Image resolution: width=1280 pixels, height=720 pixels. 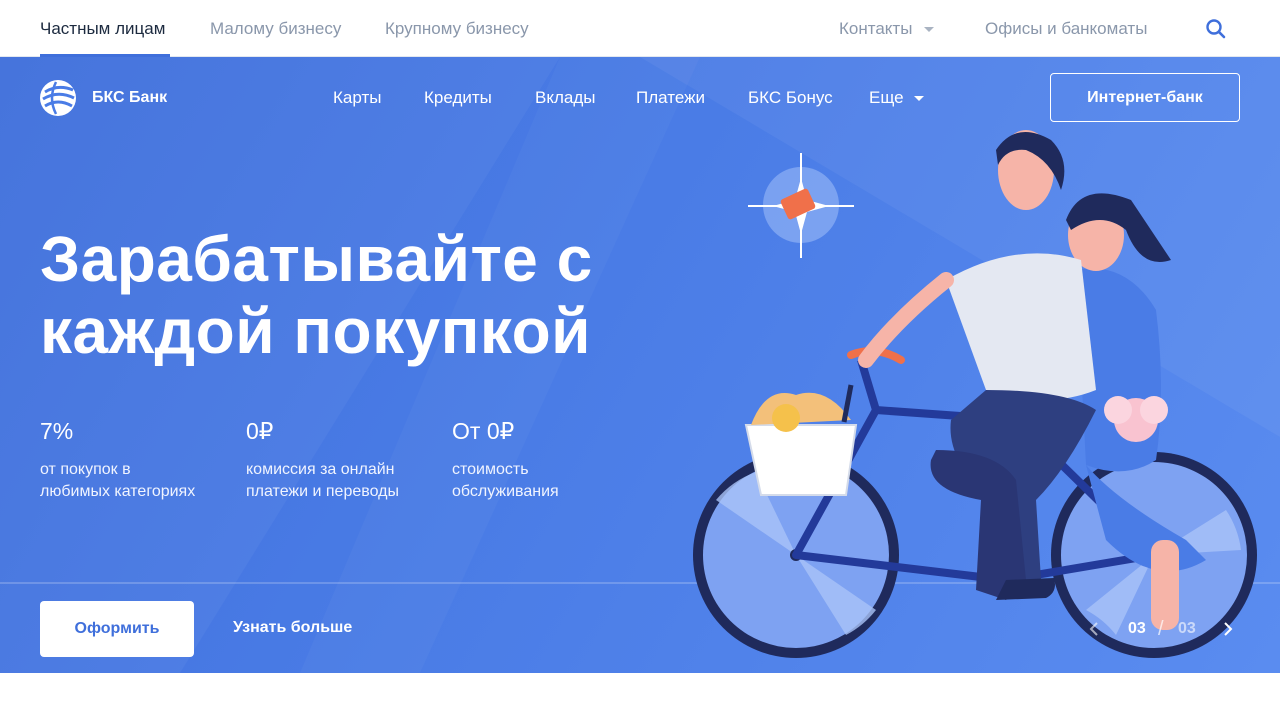 What do you see at coordinates (357, 98) in the screenshot?
I see `nav-cards: Карты` at bounding box center [357, 98].